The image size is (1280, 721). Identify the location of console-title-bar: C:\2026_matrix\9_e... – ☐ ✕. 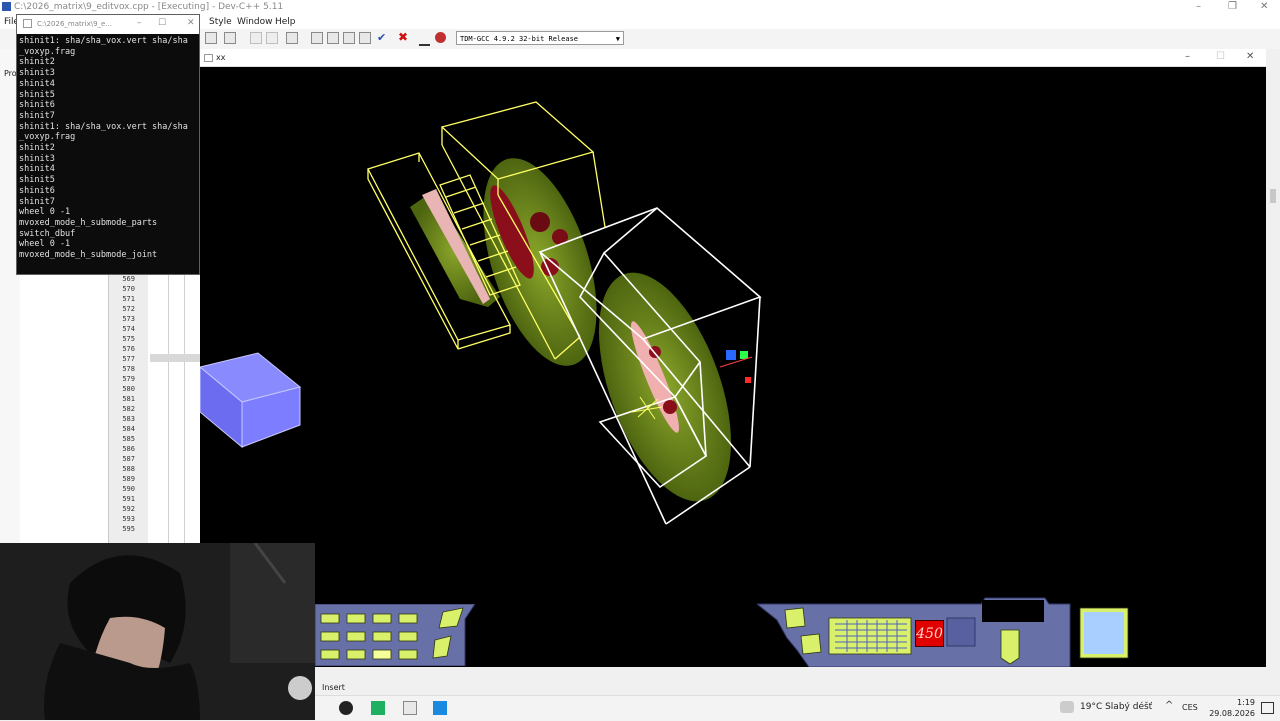
(108, 24).